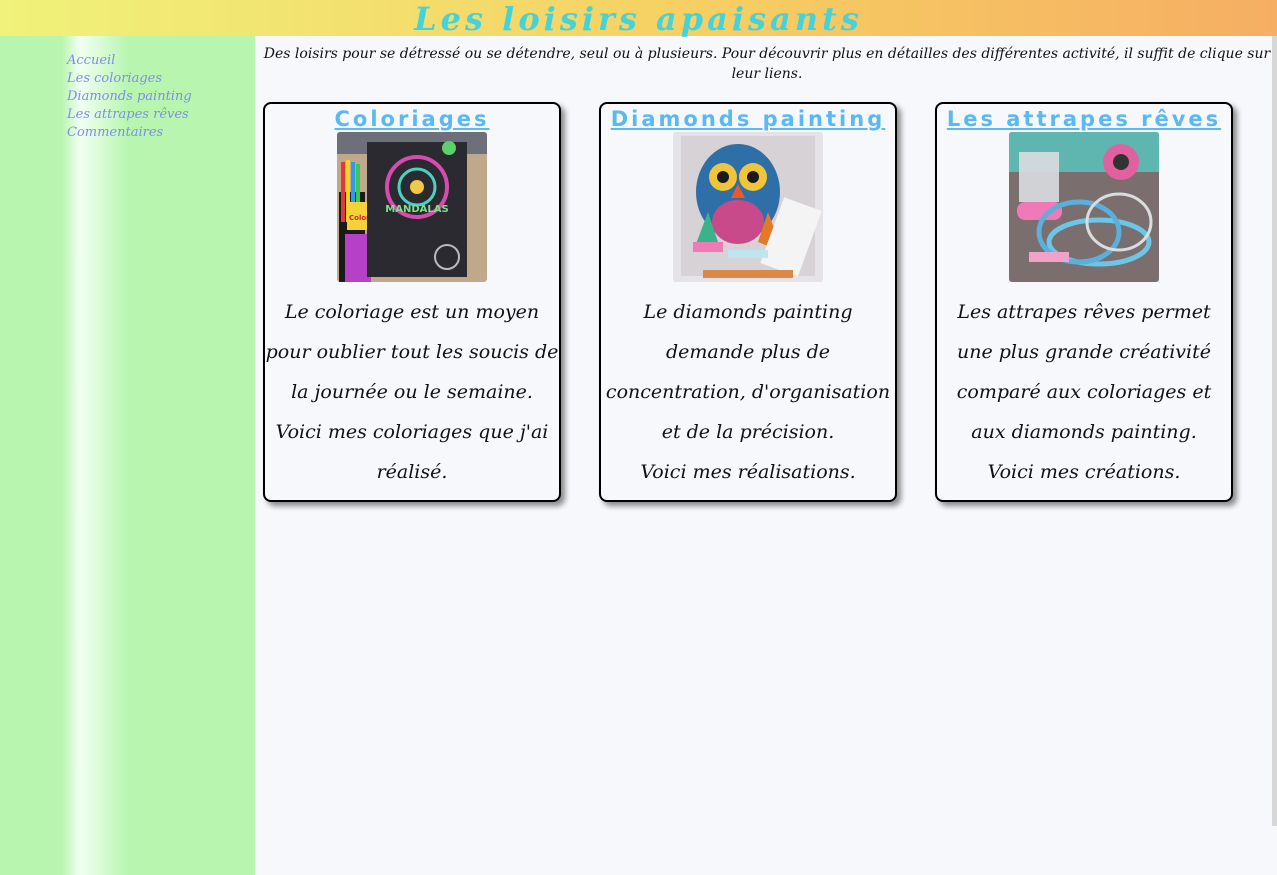  What do you see at coordinates (1084, 119) in the screenshot?
I see `card-title-link-attrapes-reves: Les attrapes rêves` at bounding box center [1084, 119].